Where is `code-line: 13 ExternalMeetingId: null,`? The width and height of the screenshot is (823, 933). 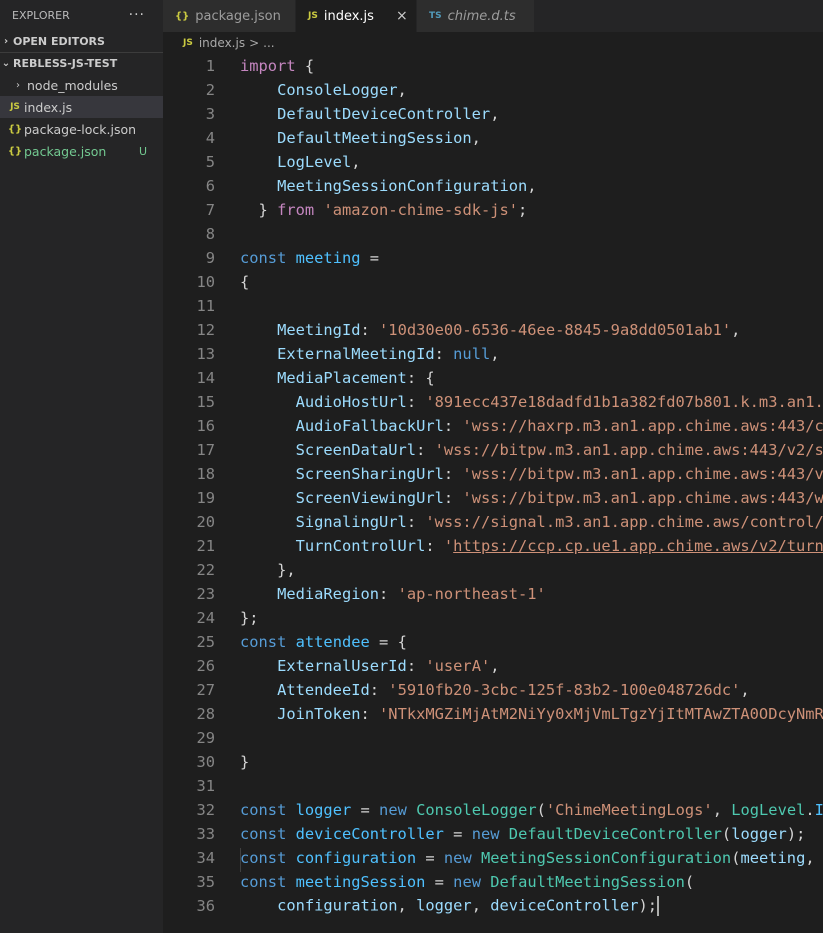 code-line: 13 ExternalMeetingId: null, is located at coordinates (493, 354).